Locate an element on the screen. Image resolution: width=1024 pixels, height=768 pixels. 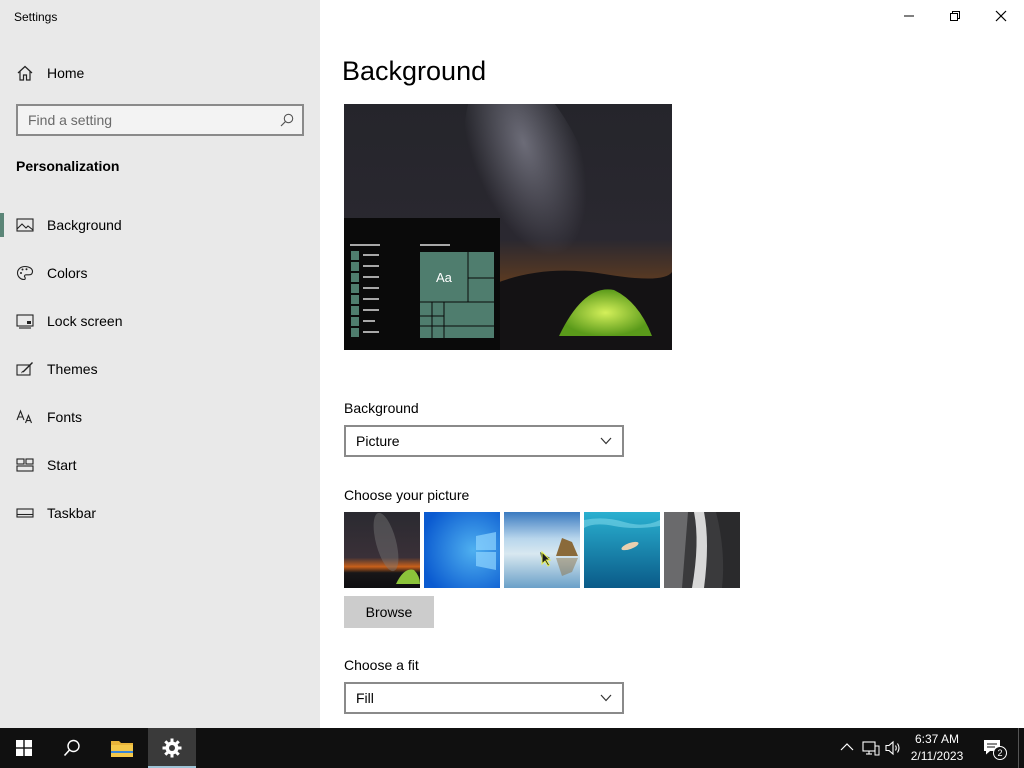
notifications-button: 2 is located at coordinates (993, 749).